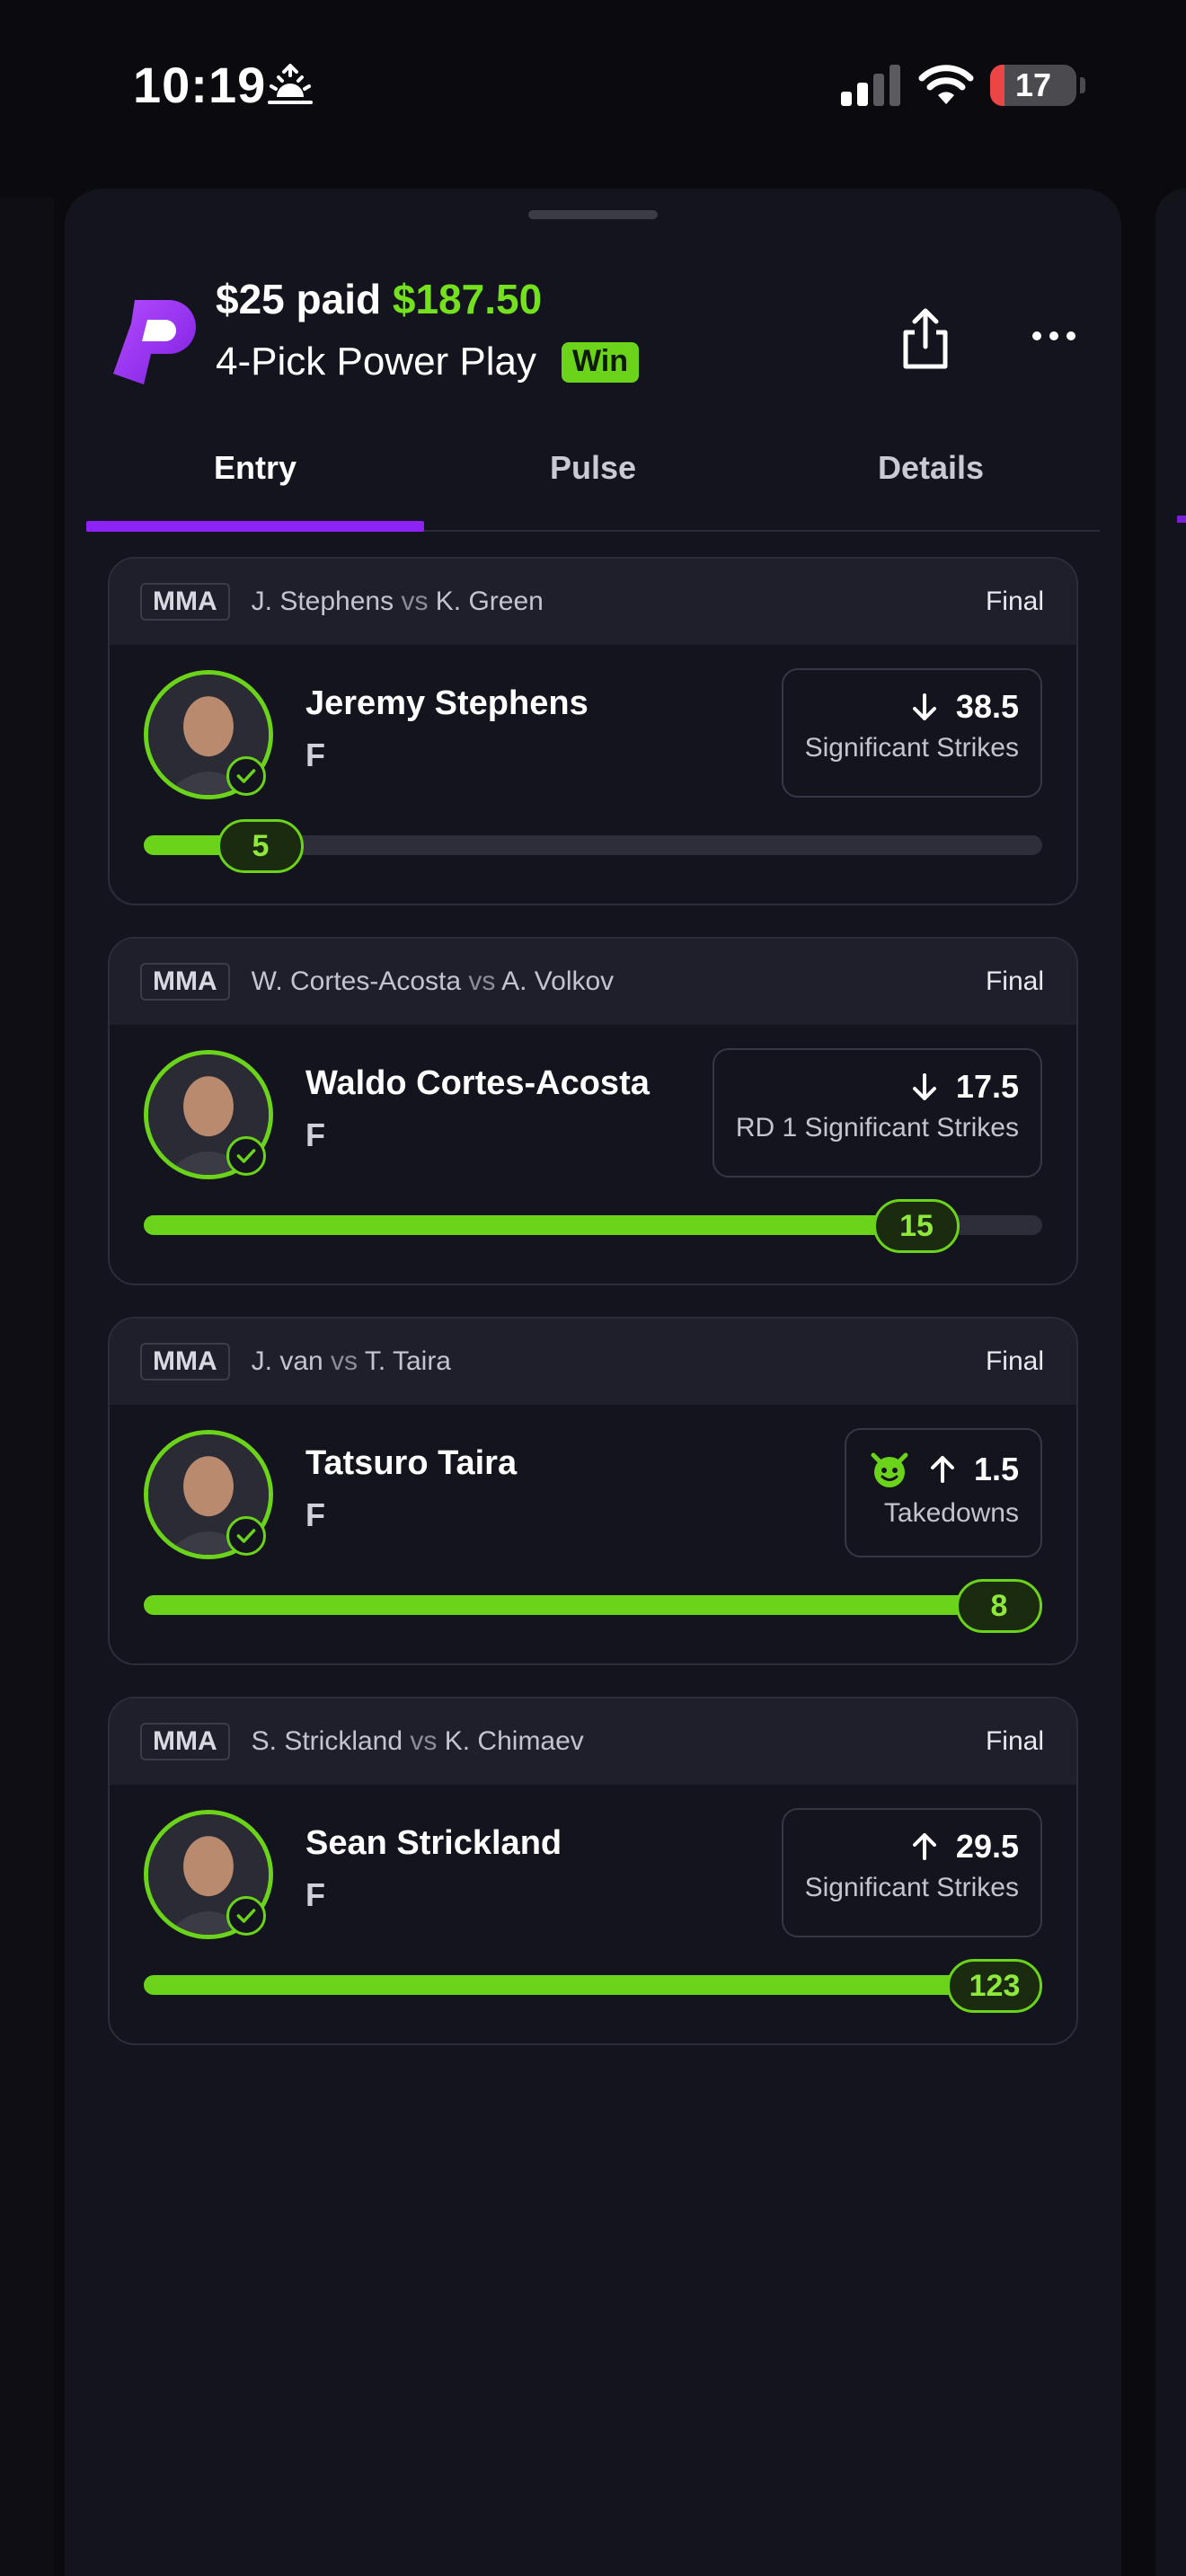 Image resolution: width=1186 pixels, height=2576 pixels. Describe the element at coordinates (489, 601) in the screenshot. I see `fighter-b: K. Green` at that location.